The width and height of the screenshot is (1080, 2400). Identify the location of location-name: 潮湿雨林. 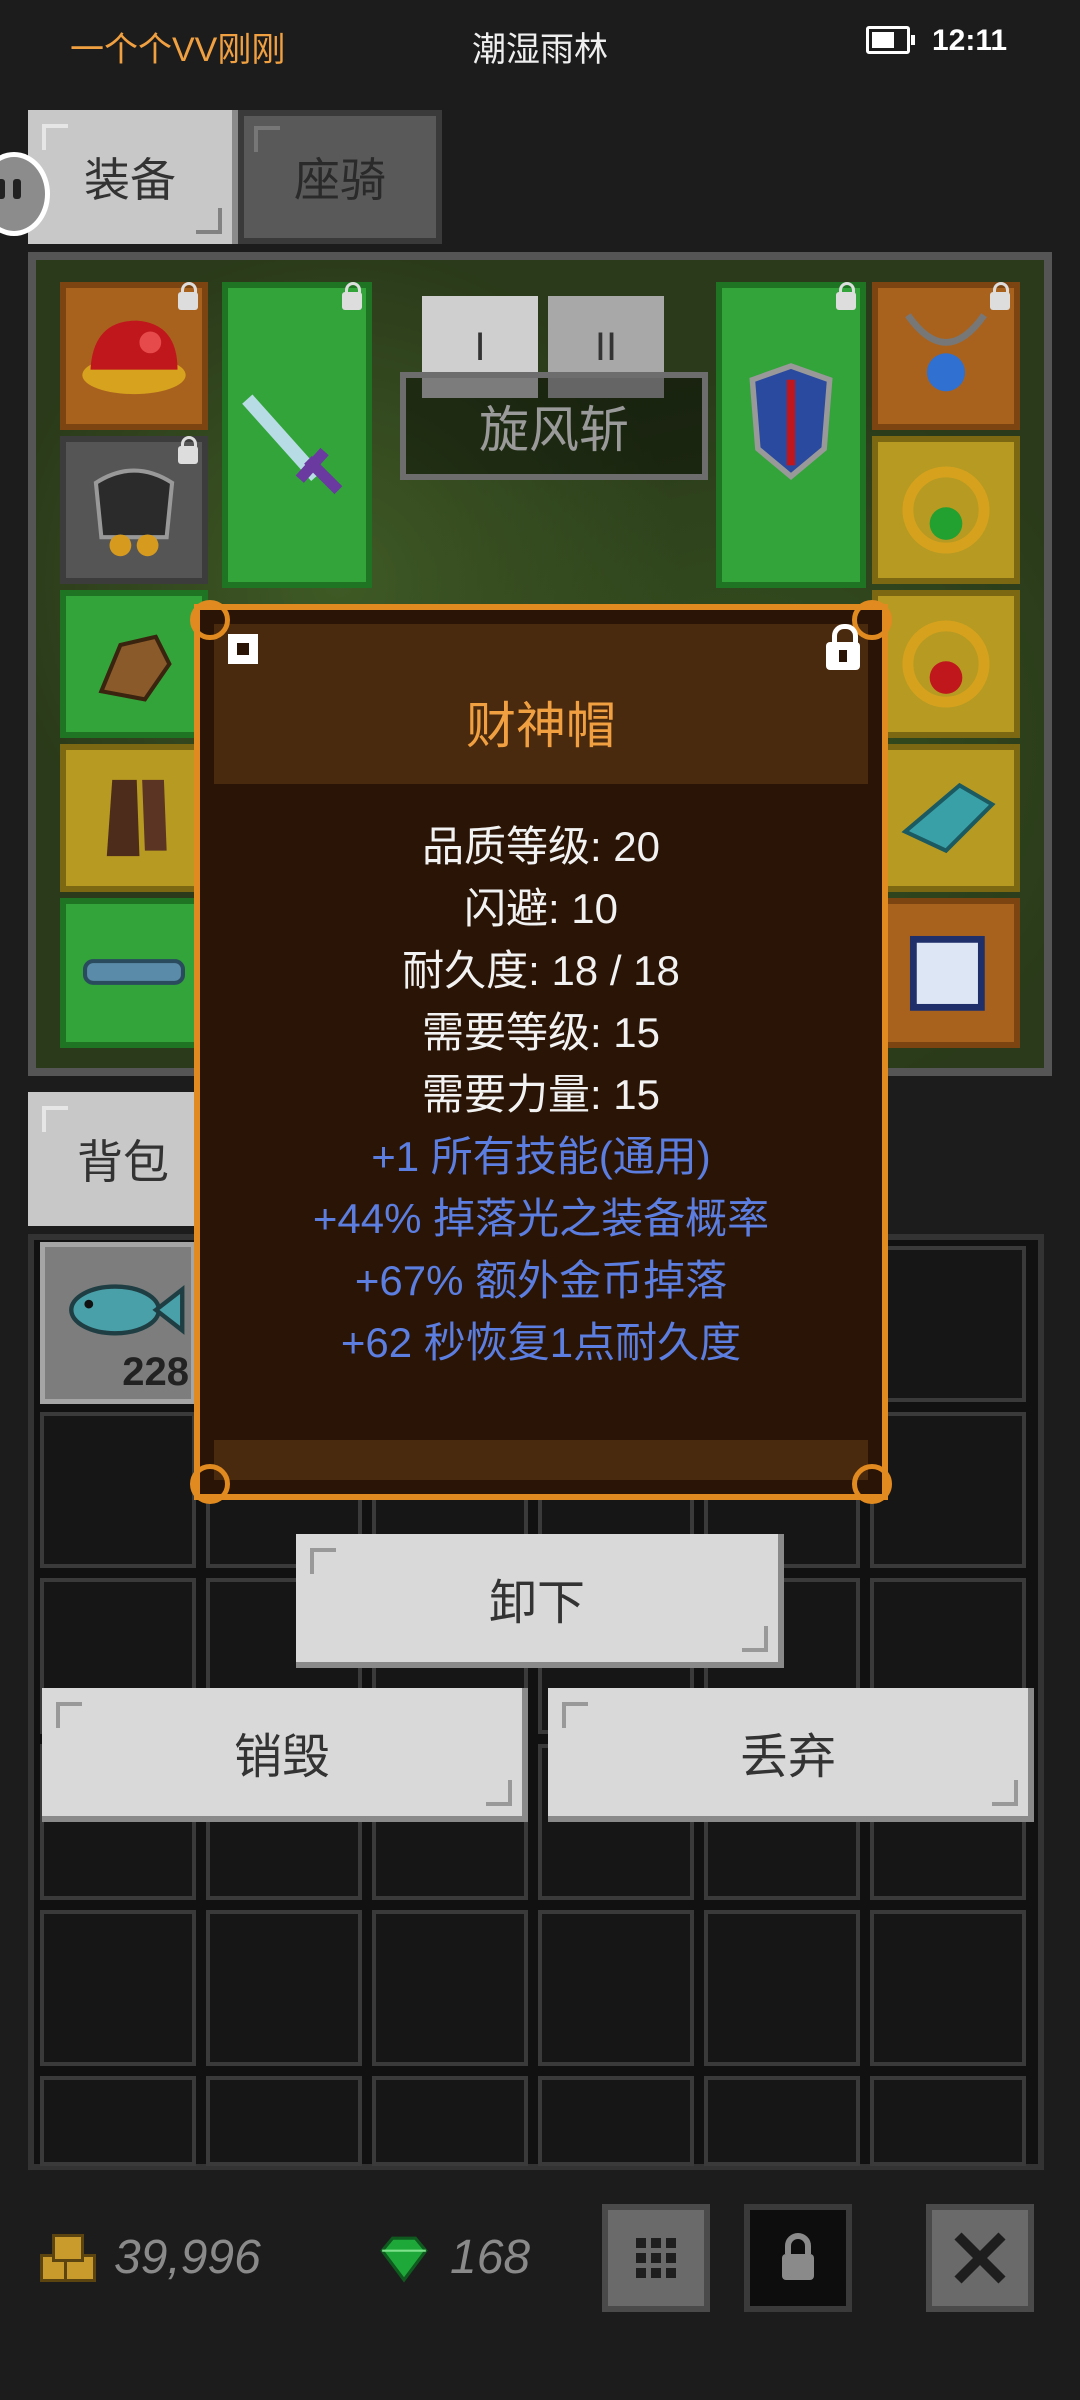
(540, 50).